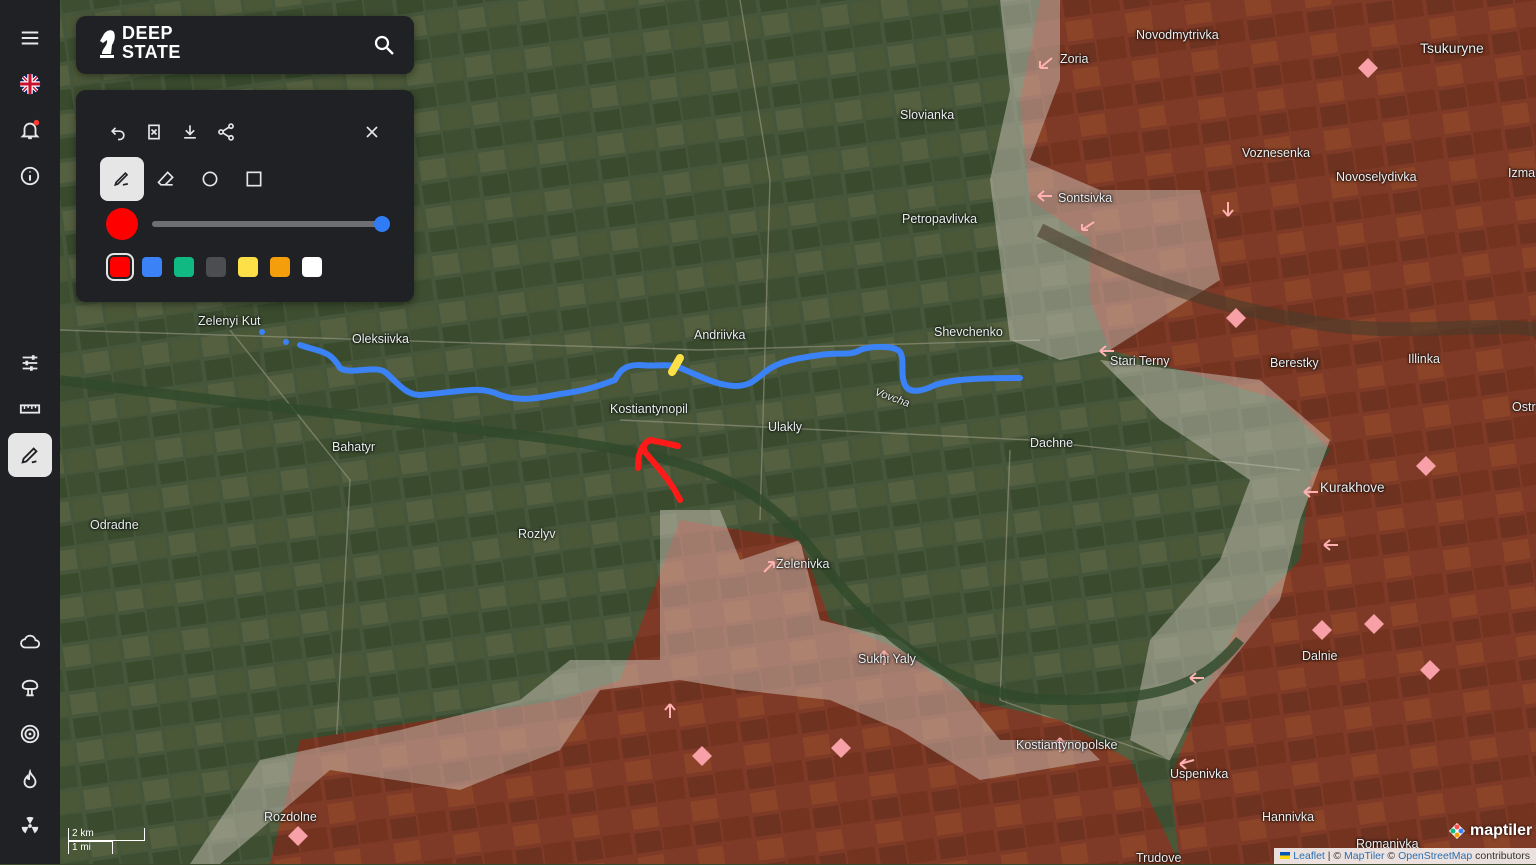 Image resolution: width=1536 pixels, height=865 pixels. I want to click on notifications-button, so click(30, 130).